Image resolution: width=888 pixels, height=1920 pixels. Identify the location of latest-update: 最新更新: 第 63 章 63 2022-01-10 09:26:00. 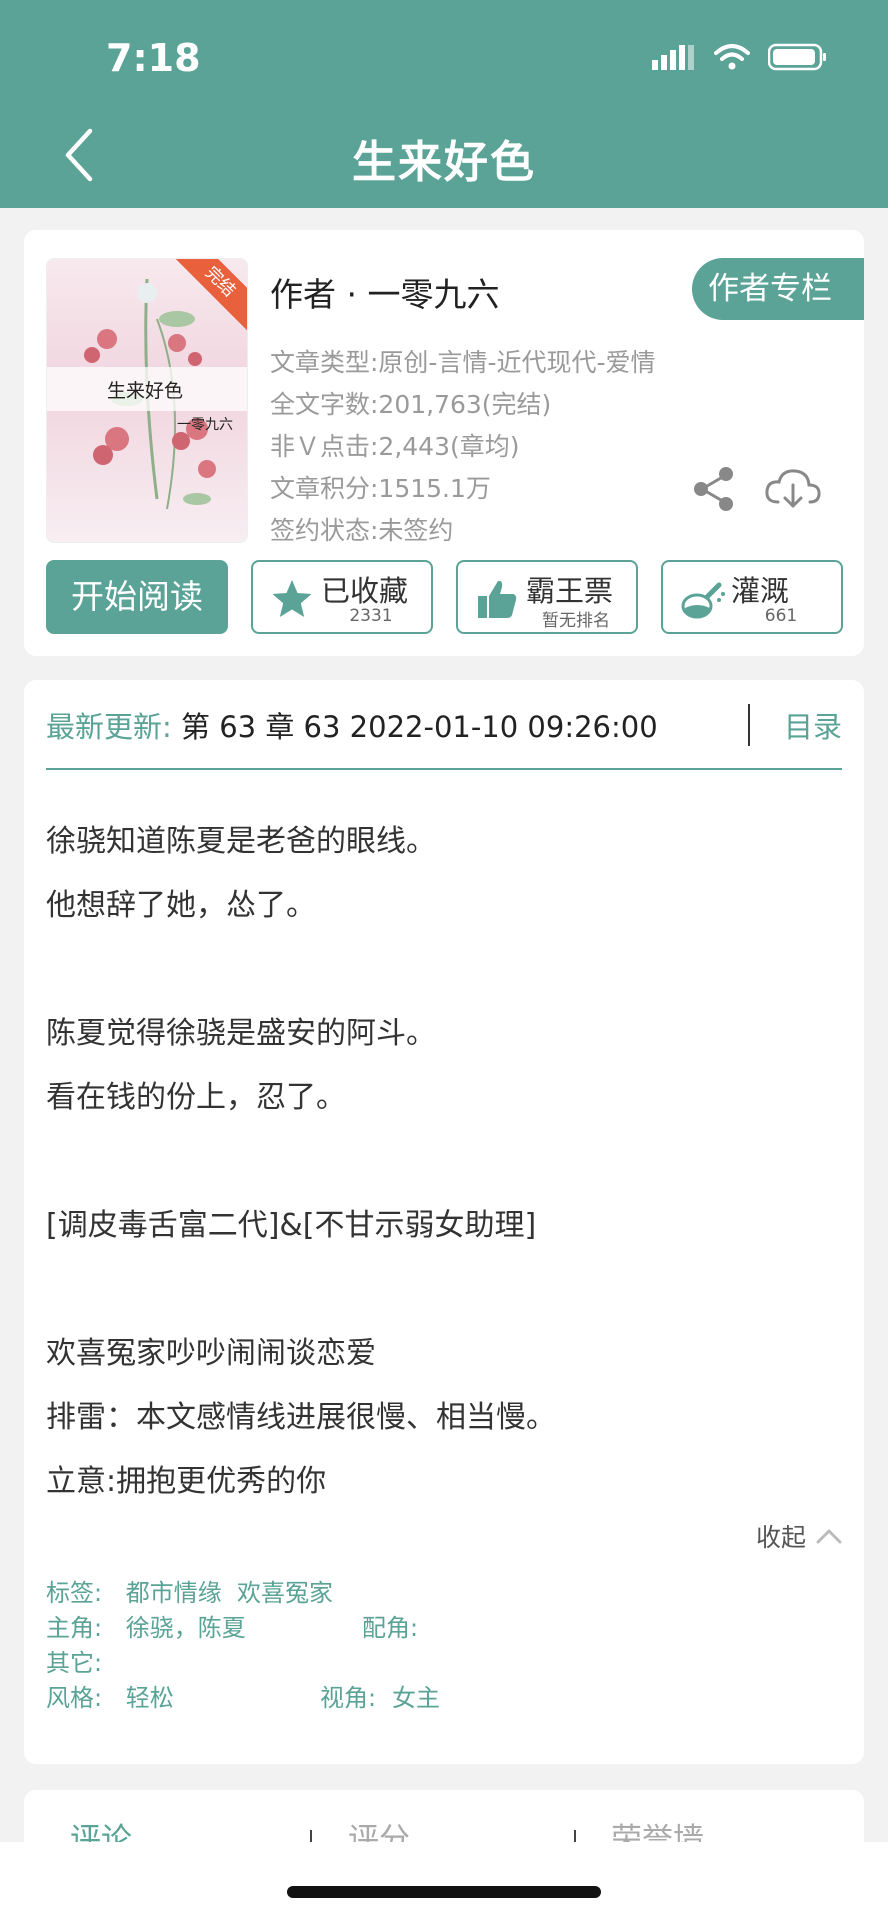
(352, 725).